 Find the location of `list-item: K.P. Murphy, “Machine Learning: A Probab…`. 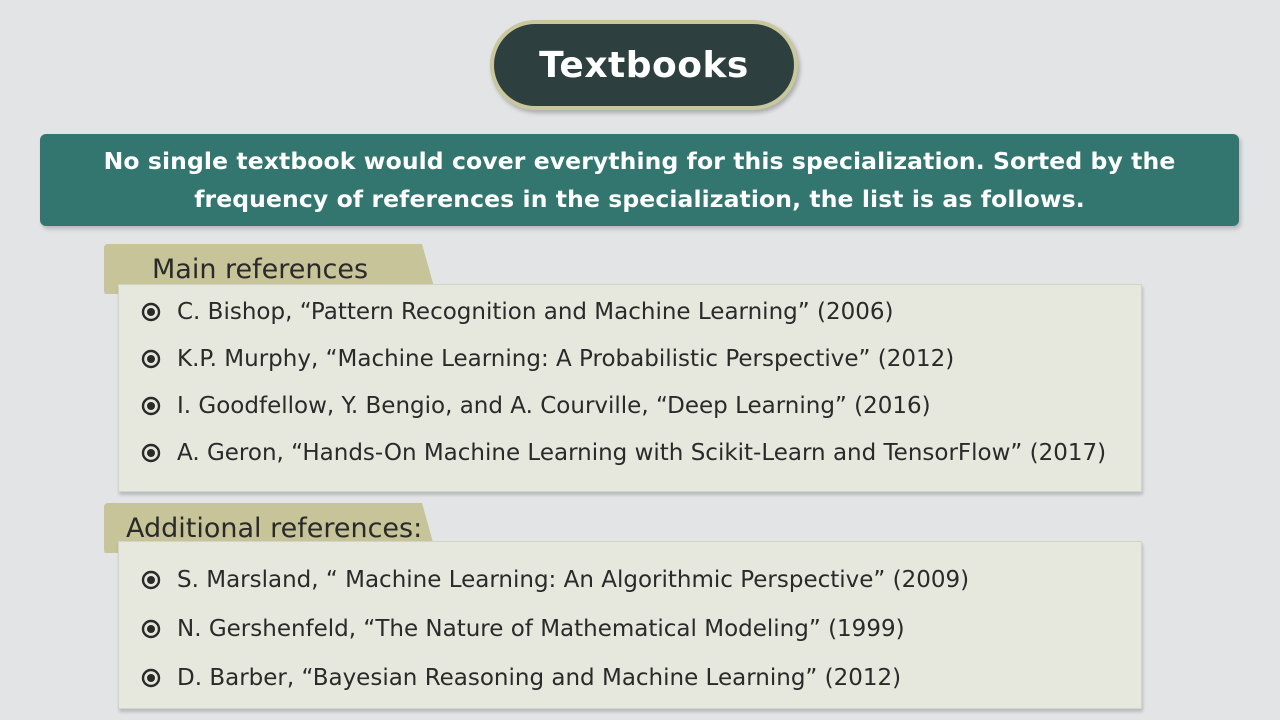

list-item: K.P. Murphy, “Machine Learning: A Probab… is located at coordinates (547, 359).